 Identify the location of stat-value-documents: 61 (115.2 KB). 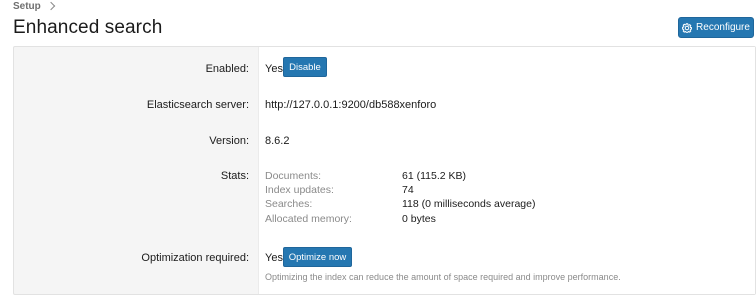
(434, 176).